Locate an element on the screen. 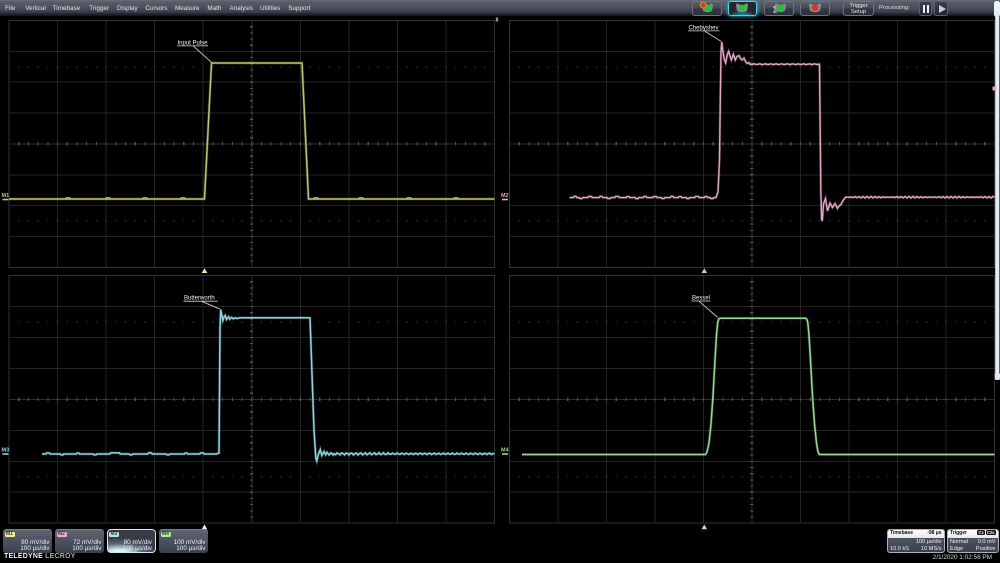 Image resolution: width=1000 pixels, height=563 pixels. svg-text: M3 is located at coordinates (6, 451).